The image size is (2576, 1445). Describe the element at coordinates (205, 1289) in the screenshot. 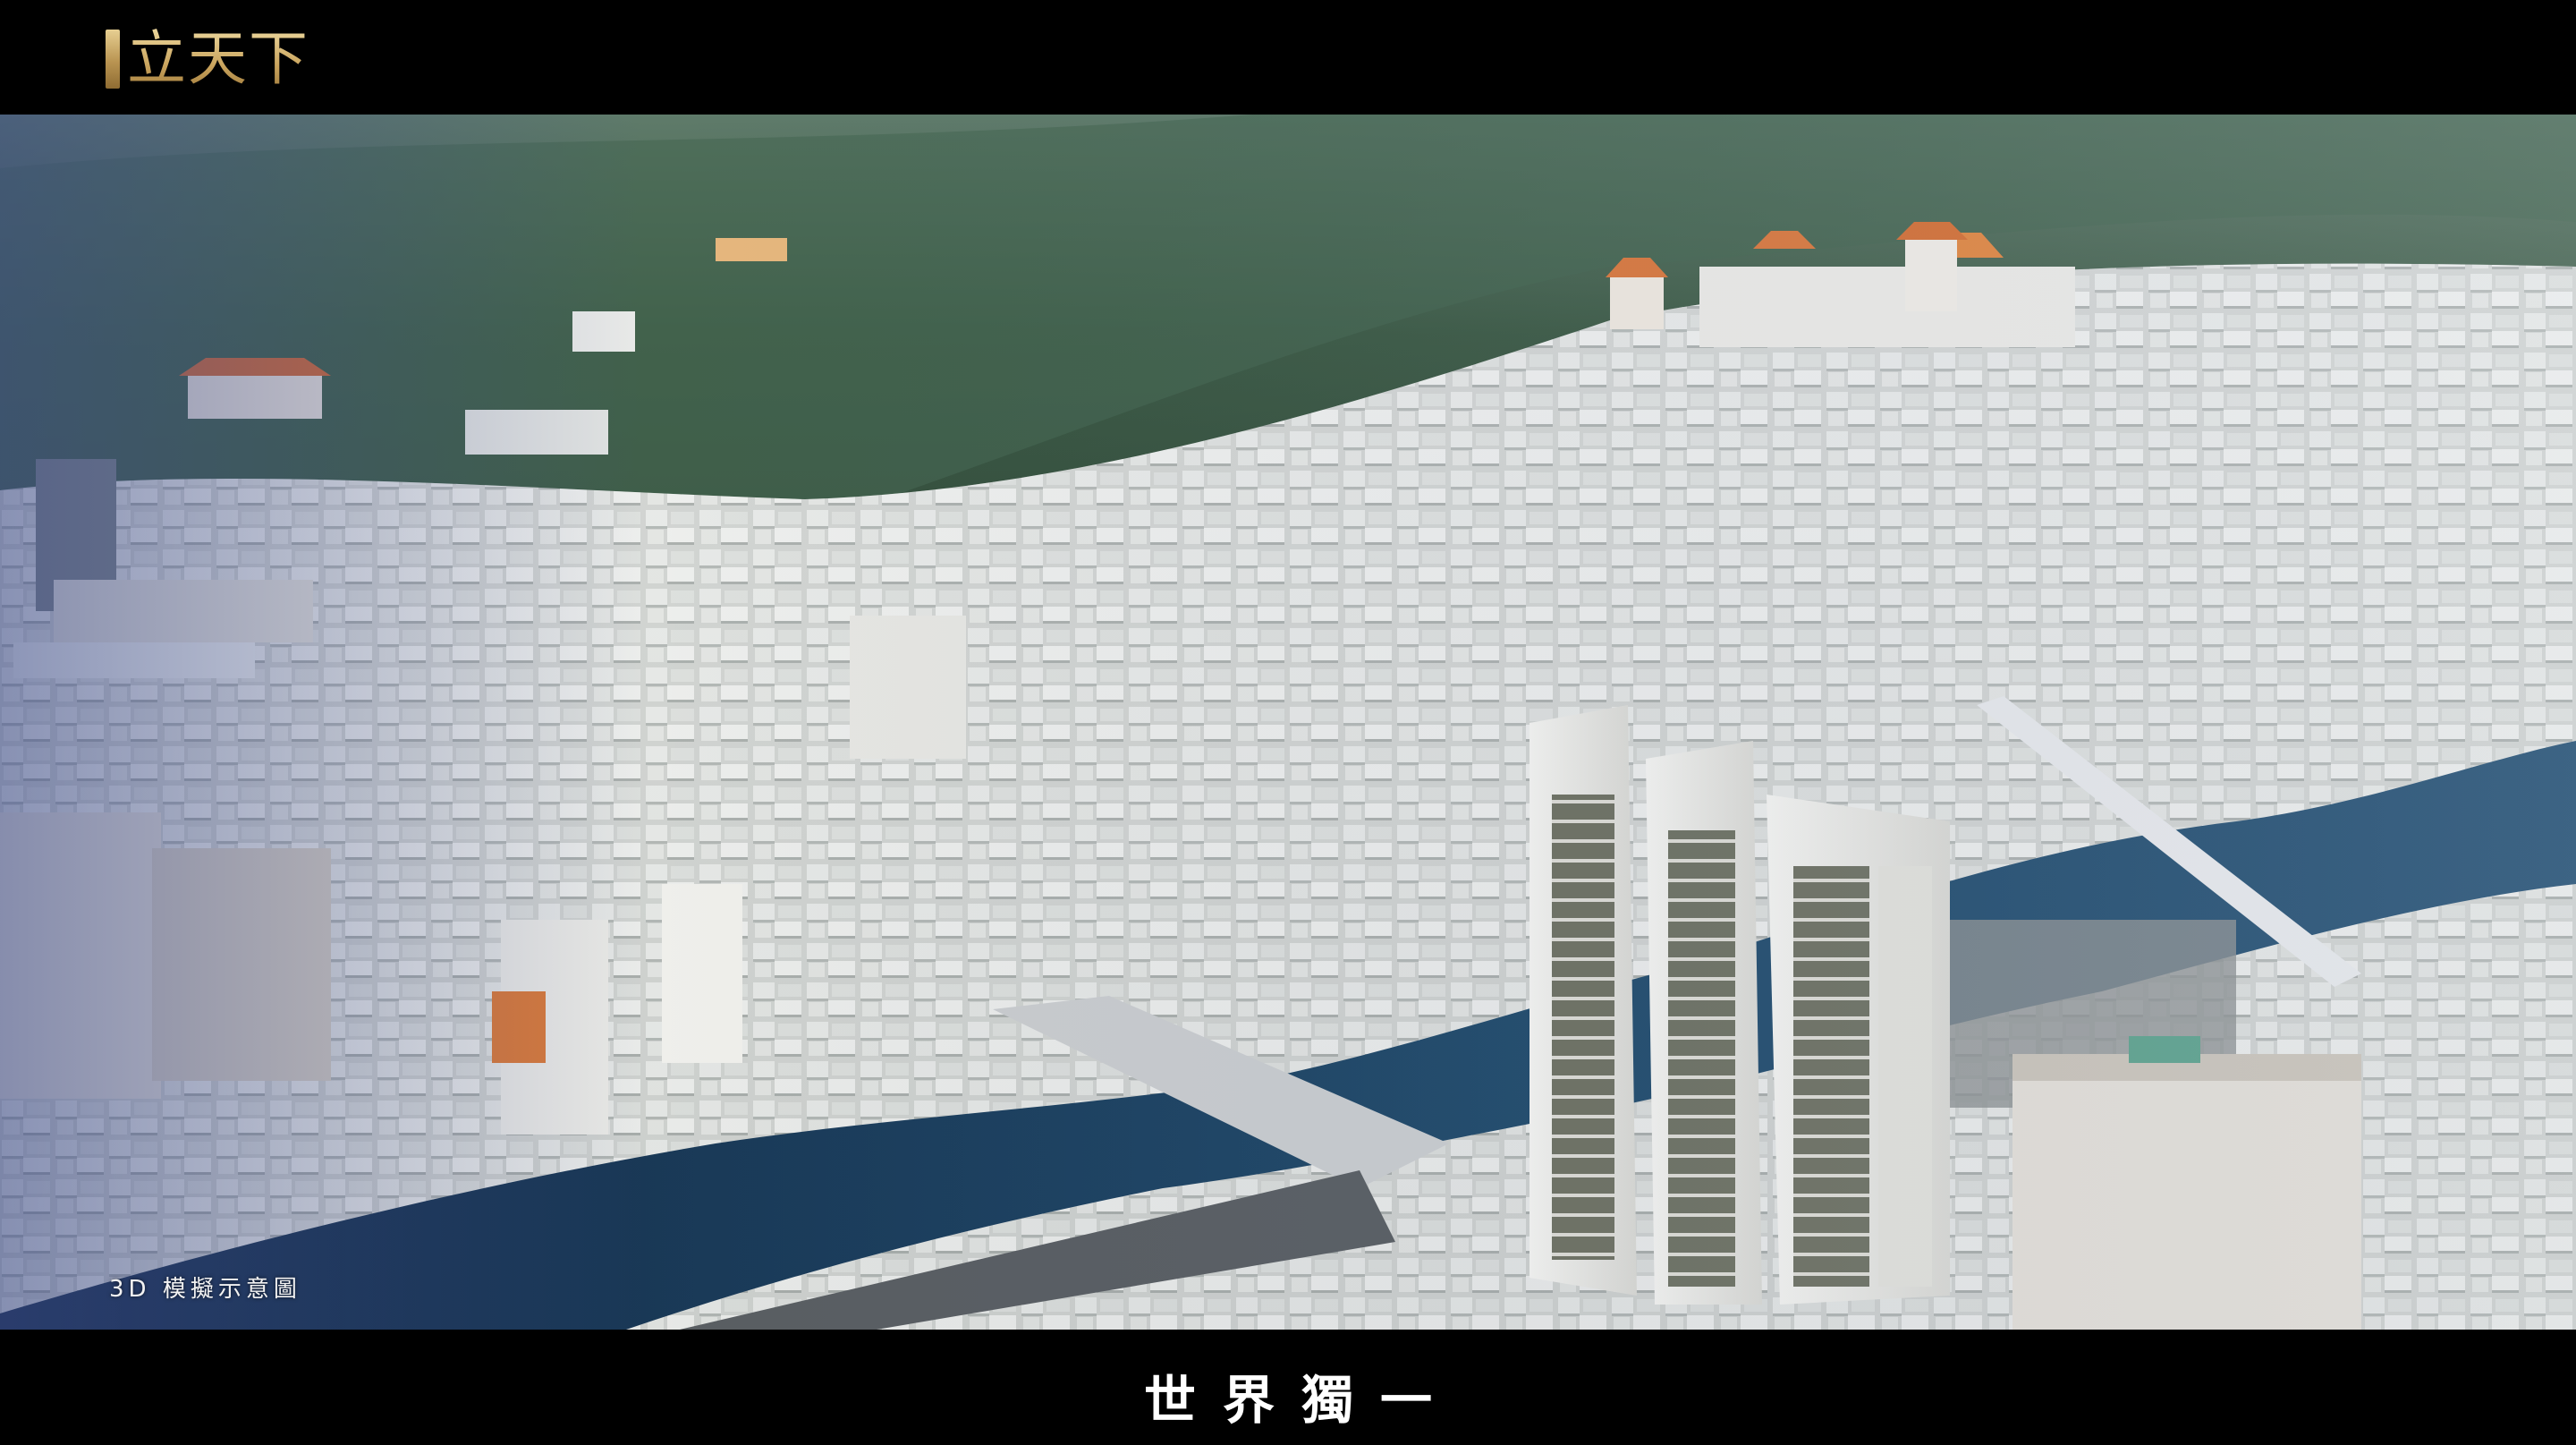

I see `rendering-caption: 3D 模擬示意圖` at that location.